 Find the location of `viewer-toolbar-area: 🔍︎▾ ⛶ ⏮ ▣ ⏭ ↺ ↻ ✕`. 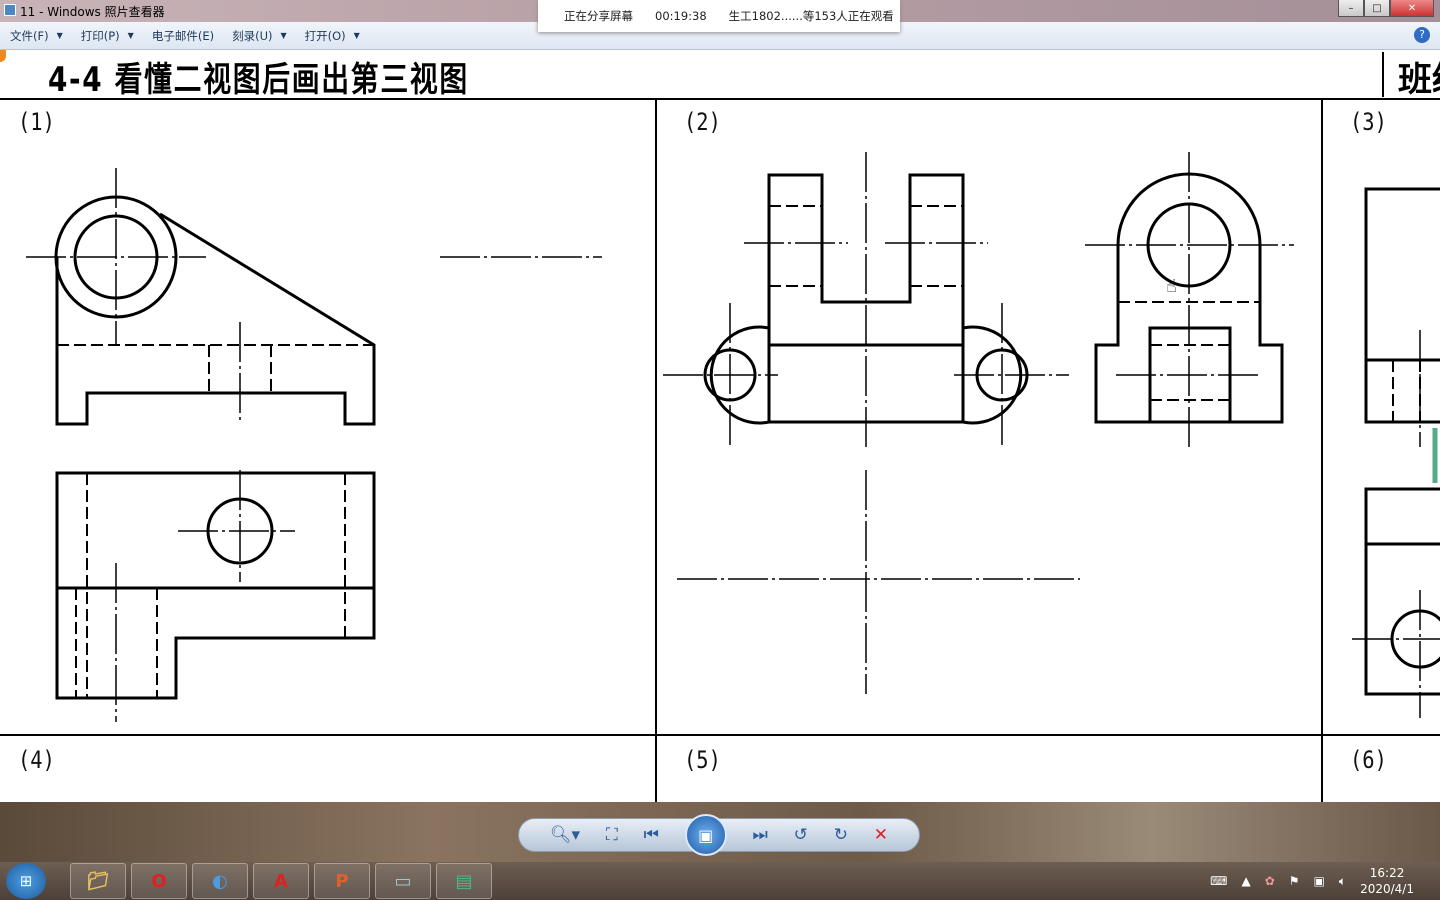

viewer-toolbar-area: 🔍︎▾ ⛶ ⏮ ▣ ⏭ ↺ ↻ ✕ is located at coordinates (720, 832).